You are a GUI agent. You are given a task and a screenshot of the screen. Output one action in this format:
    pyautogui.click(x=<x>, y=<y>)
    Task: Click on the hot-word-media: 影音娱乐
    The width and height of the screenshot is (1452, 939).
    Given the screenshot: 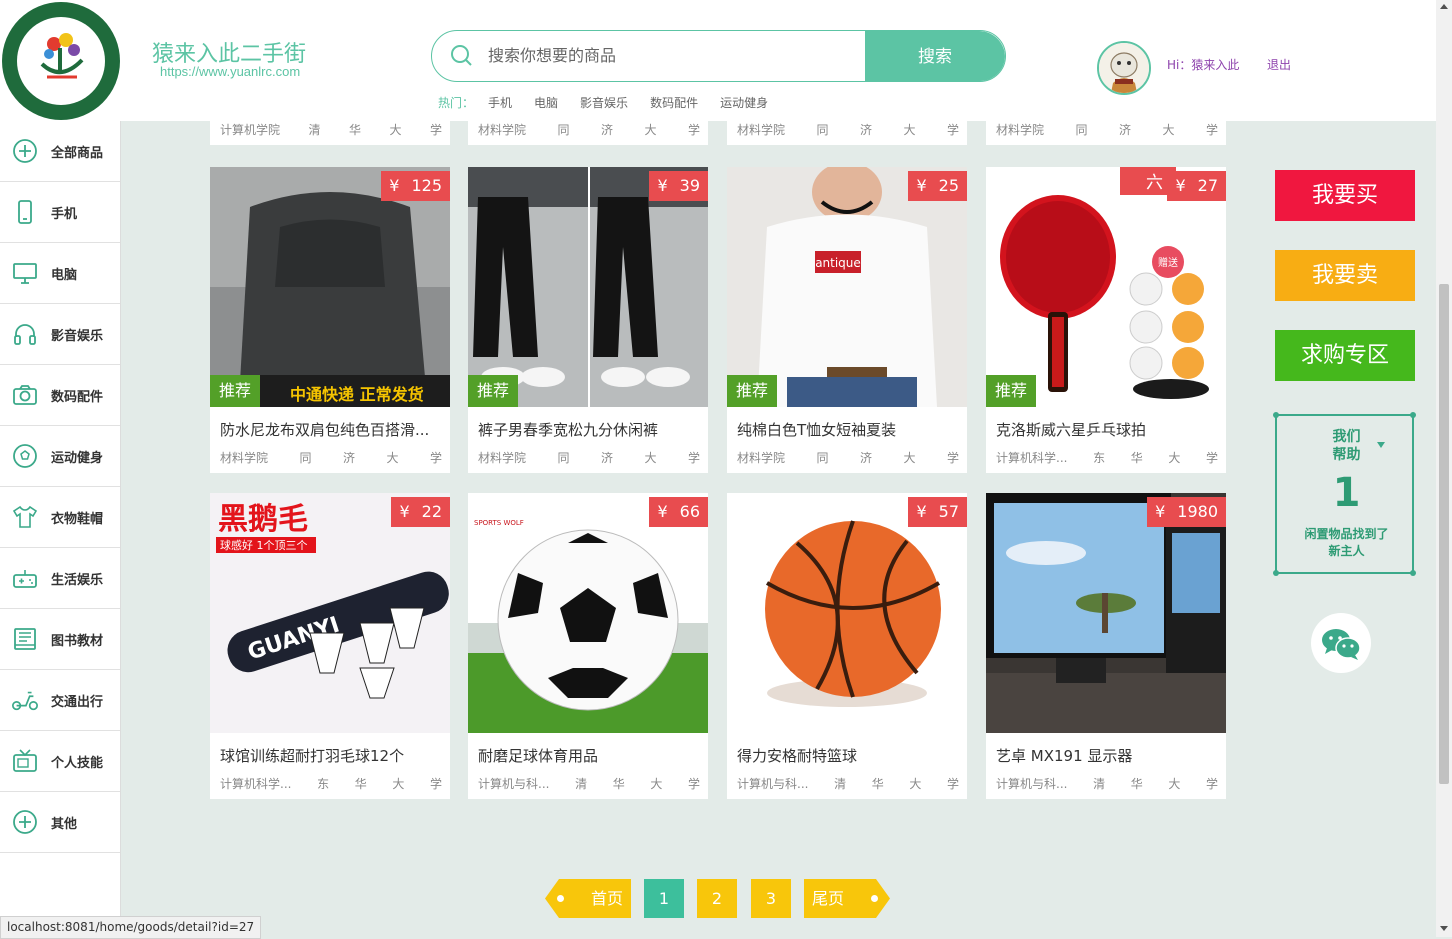 What is the action you would take?
    pyautogui.click(x=604, y=102)
    